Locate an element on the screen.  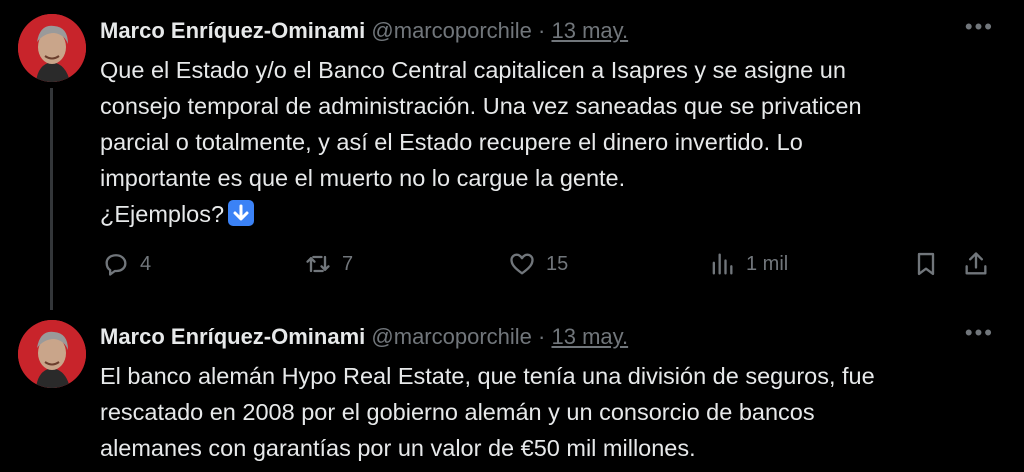
views-button: 1 mil is located at coordinates (748, 264).